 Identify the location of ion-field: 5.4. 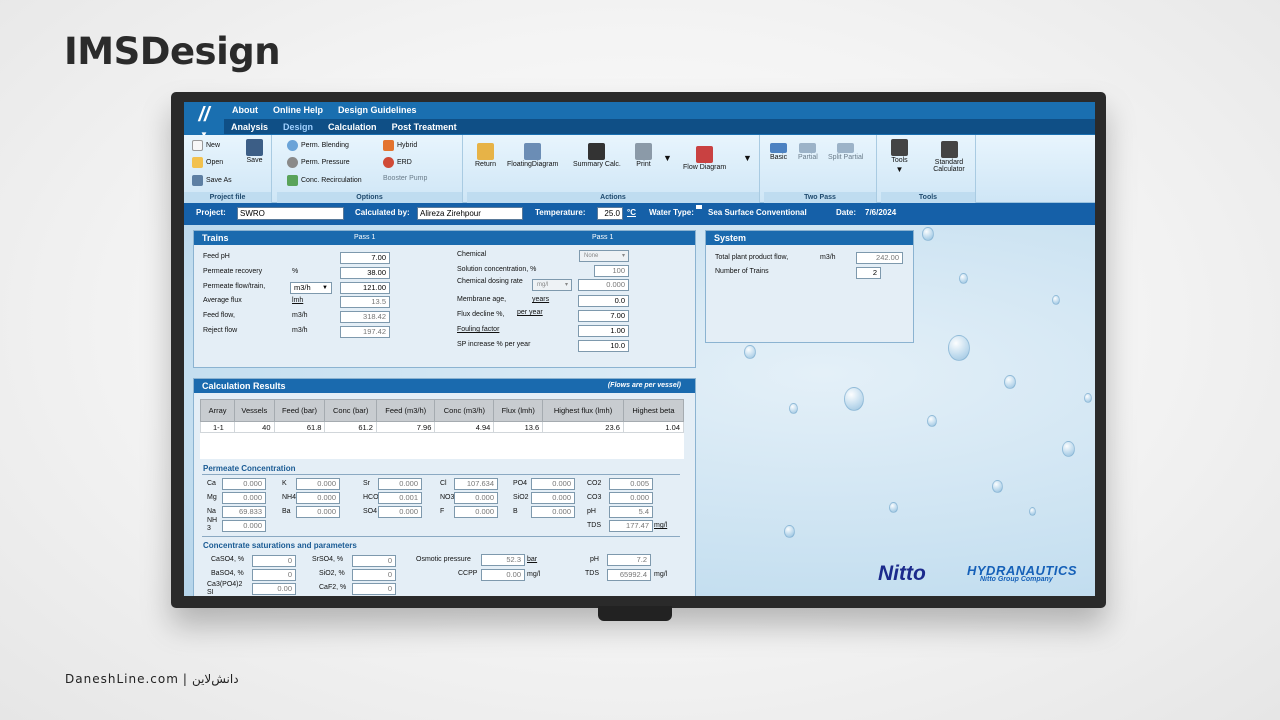
(631, 512).